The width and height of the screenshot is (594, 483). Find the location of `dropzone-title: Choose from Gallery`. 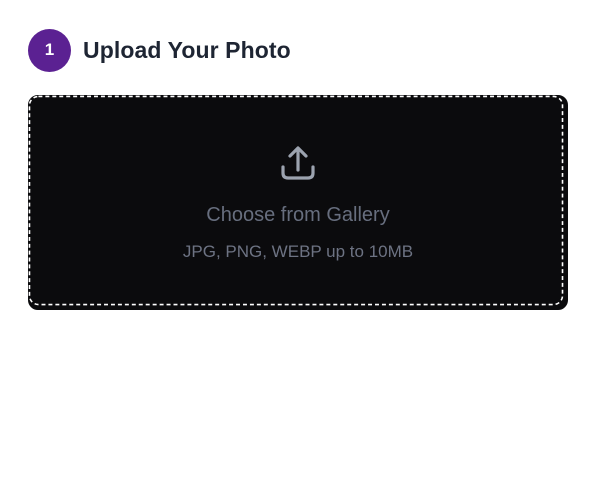

dropzone-title: Choose from Gallery is located at coordinates (298, 215).